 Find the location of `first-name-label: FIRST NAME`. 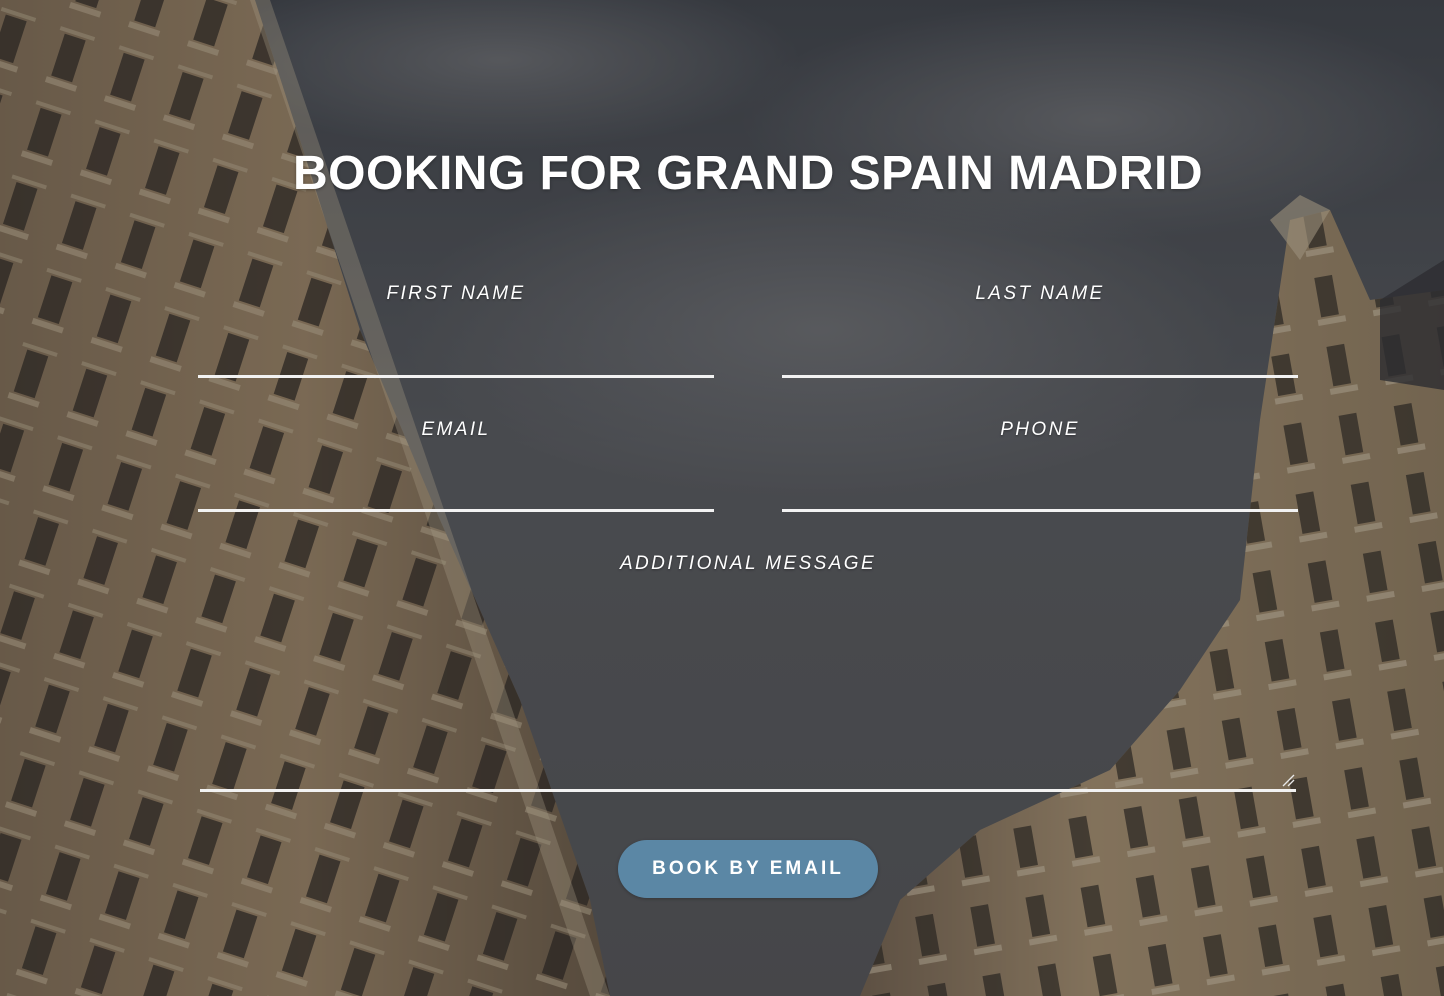

first-name-label: FIRST NAME is located at coordinates (456, 293).